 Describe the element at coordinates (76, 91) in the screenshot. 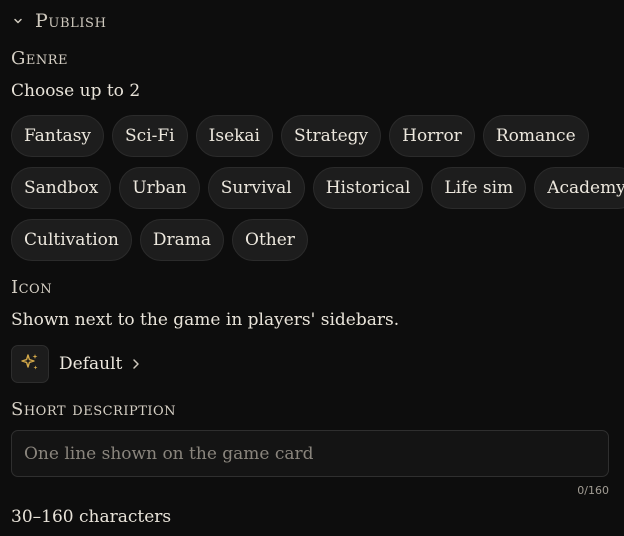

I see `genre-help-text: Choose up to 2` at that location.